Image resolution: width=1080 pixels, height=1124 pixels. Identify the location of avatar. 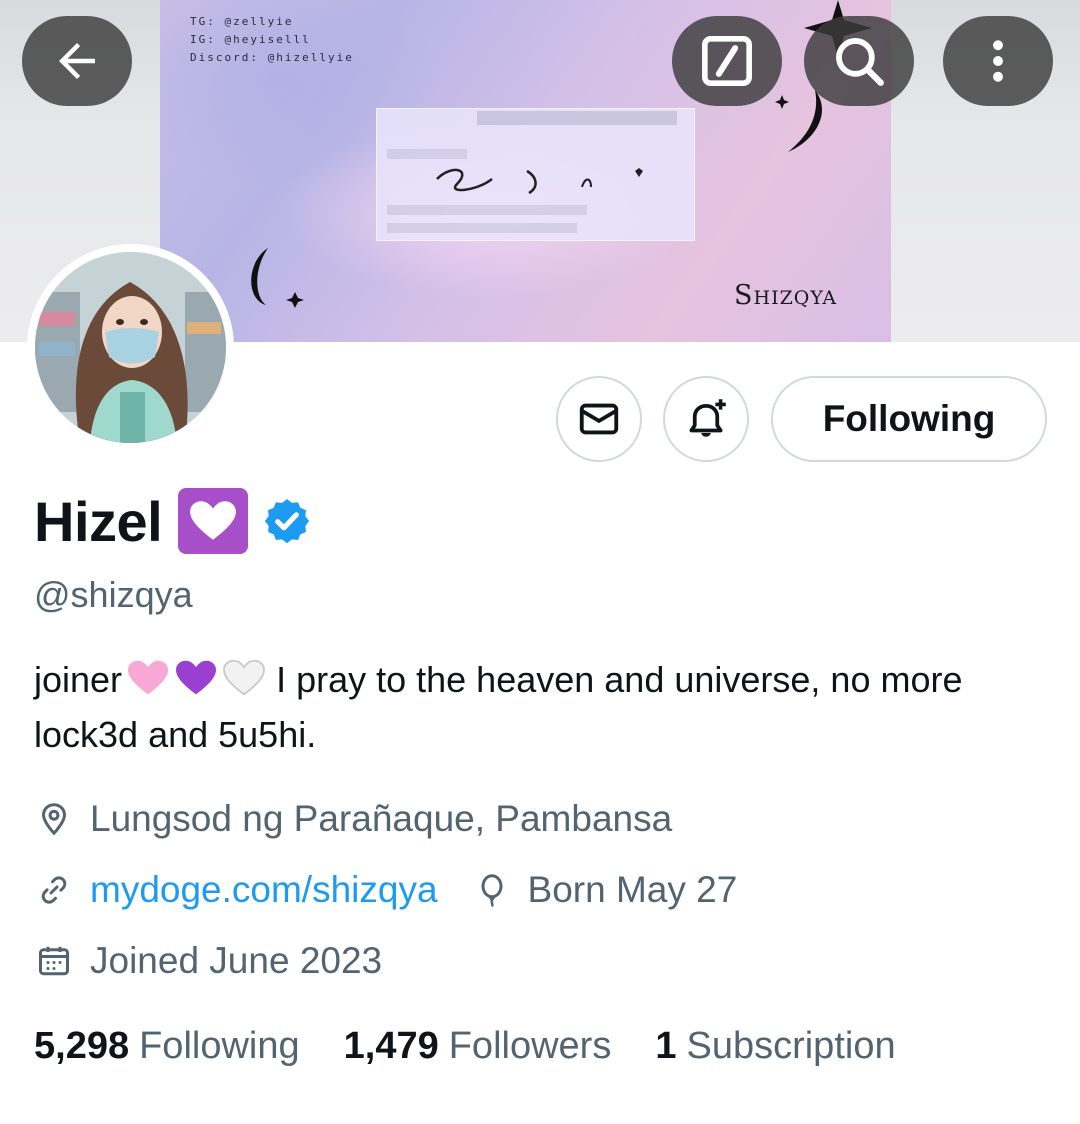
(130, 347).